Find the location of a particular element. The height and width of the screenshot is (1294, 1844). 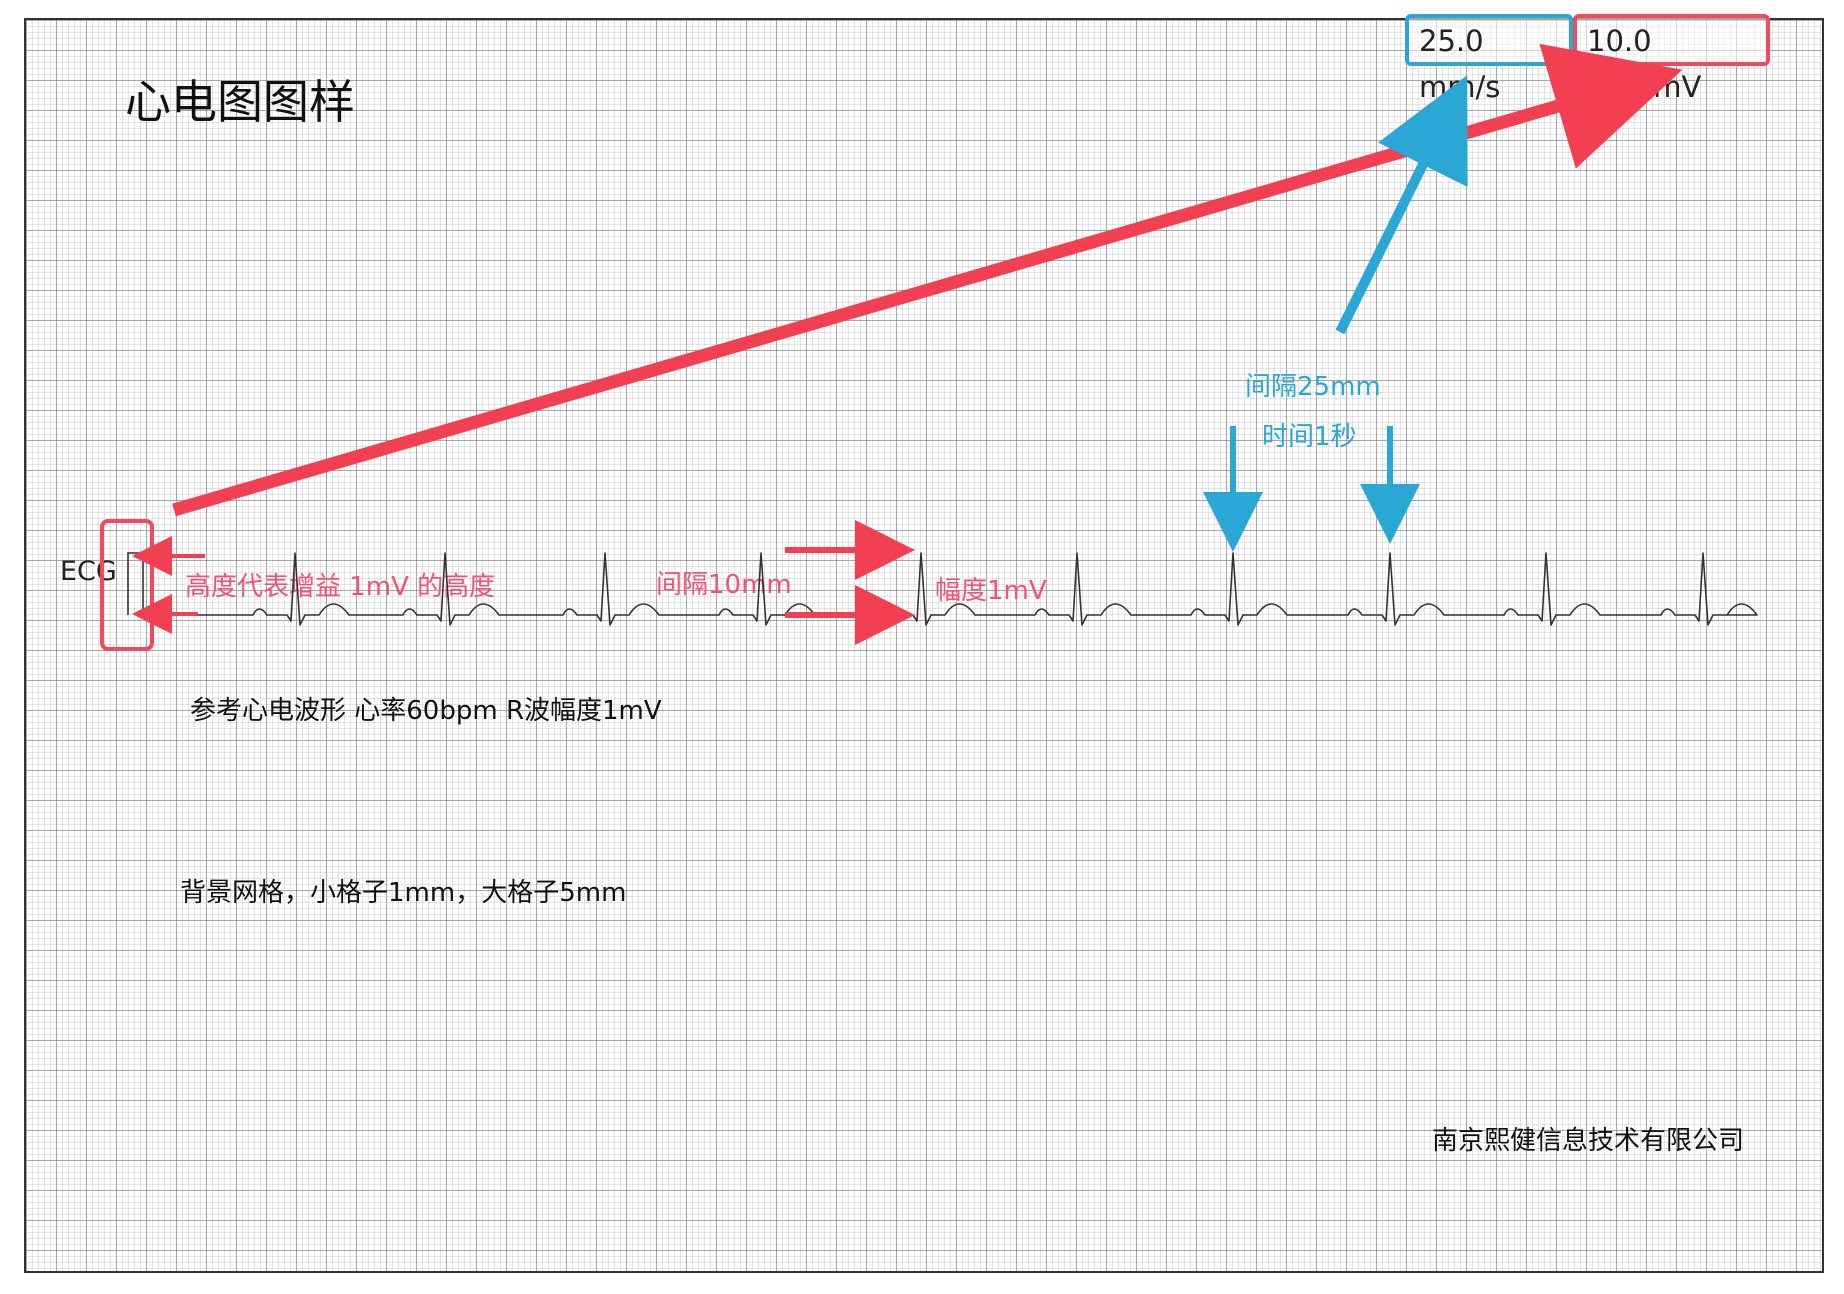

calibration-pulse is located at coordinates (135, 583).